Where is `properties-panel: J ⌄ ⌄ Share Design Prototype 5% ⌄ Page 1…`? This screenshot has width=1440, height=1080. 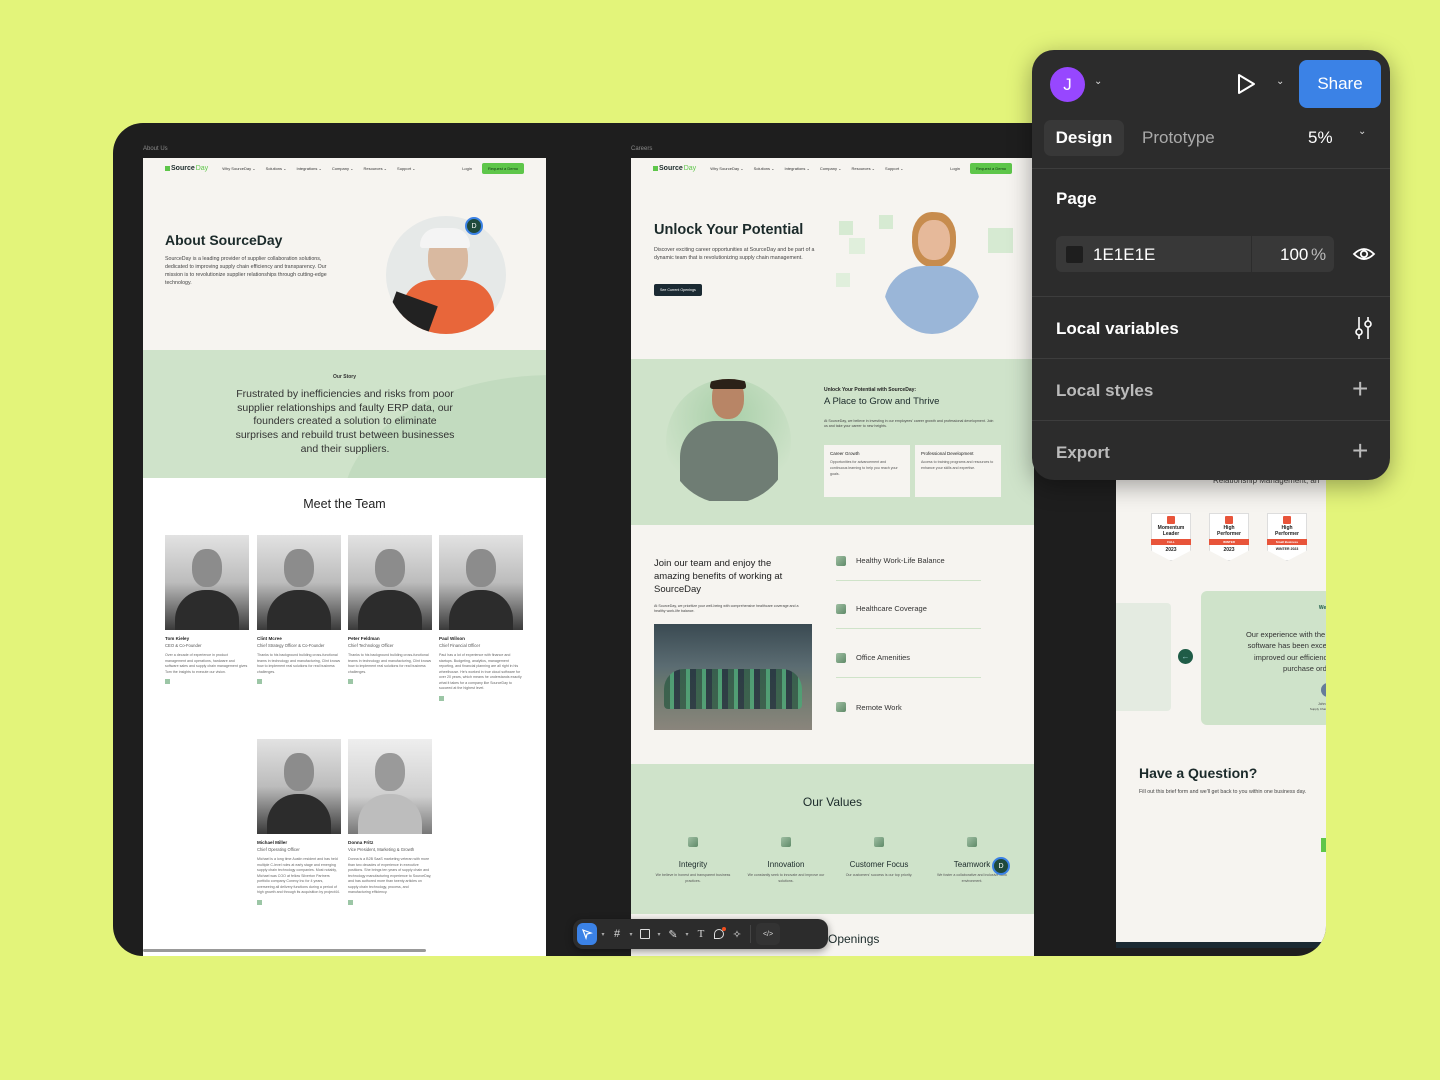
properties-panel: J ⌄ ⌄ Share Design Prototype 5% ⌄ Page 1… is located at coordinates (1211, 265).